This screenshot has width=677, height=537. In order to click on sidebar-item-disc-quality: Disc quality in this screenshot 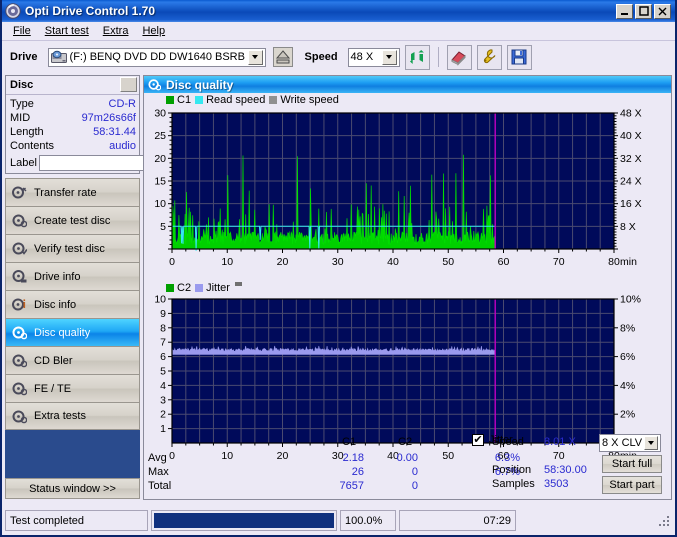, I will do `click(72, 332)`.